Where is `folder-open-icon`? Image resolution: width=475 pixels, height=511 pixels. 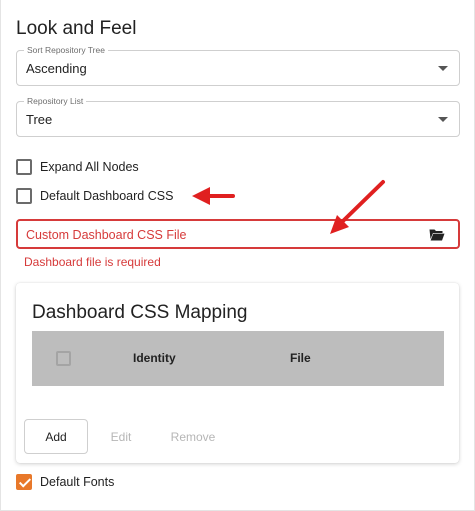 folder-open-icon is located at coordinates (437, 234).